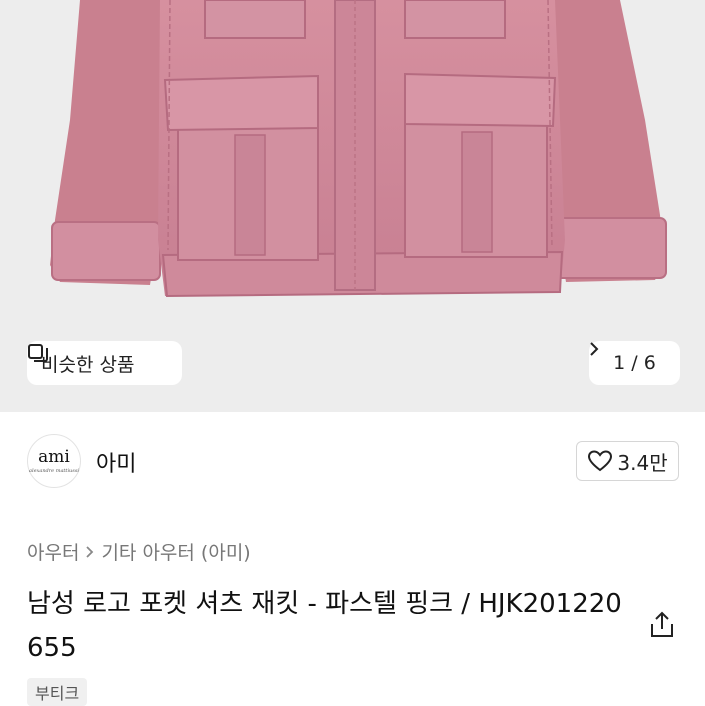  Describe the element at coordinates (324, 626) in the screenshot. I see `product-title: 남성 로고 포켓 셔츠 재킷 - 파스텔 핑크 / HJK201220655` at that location.